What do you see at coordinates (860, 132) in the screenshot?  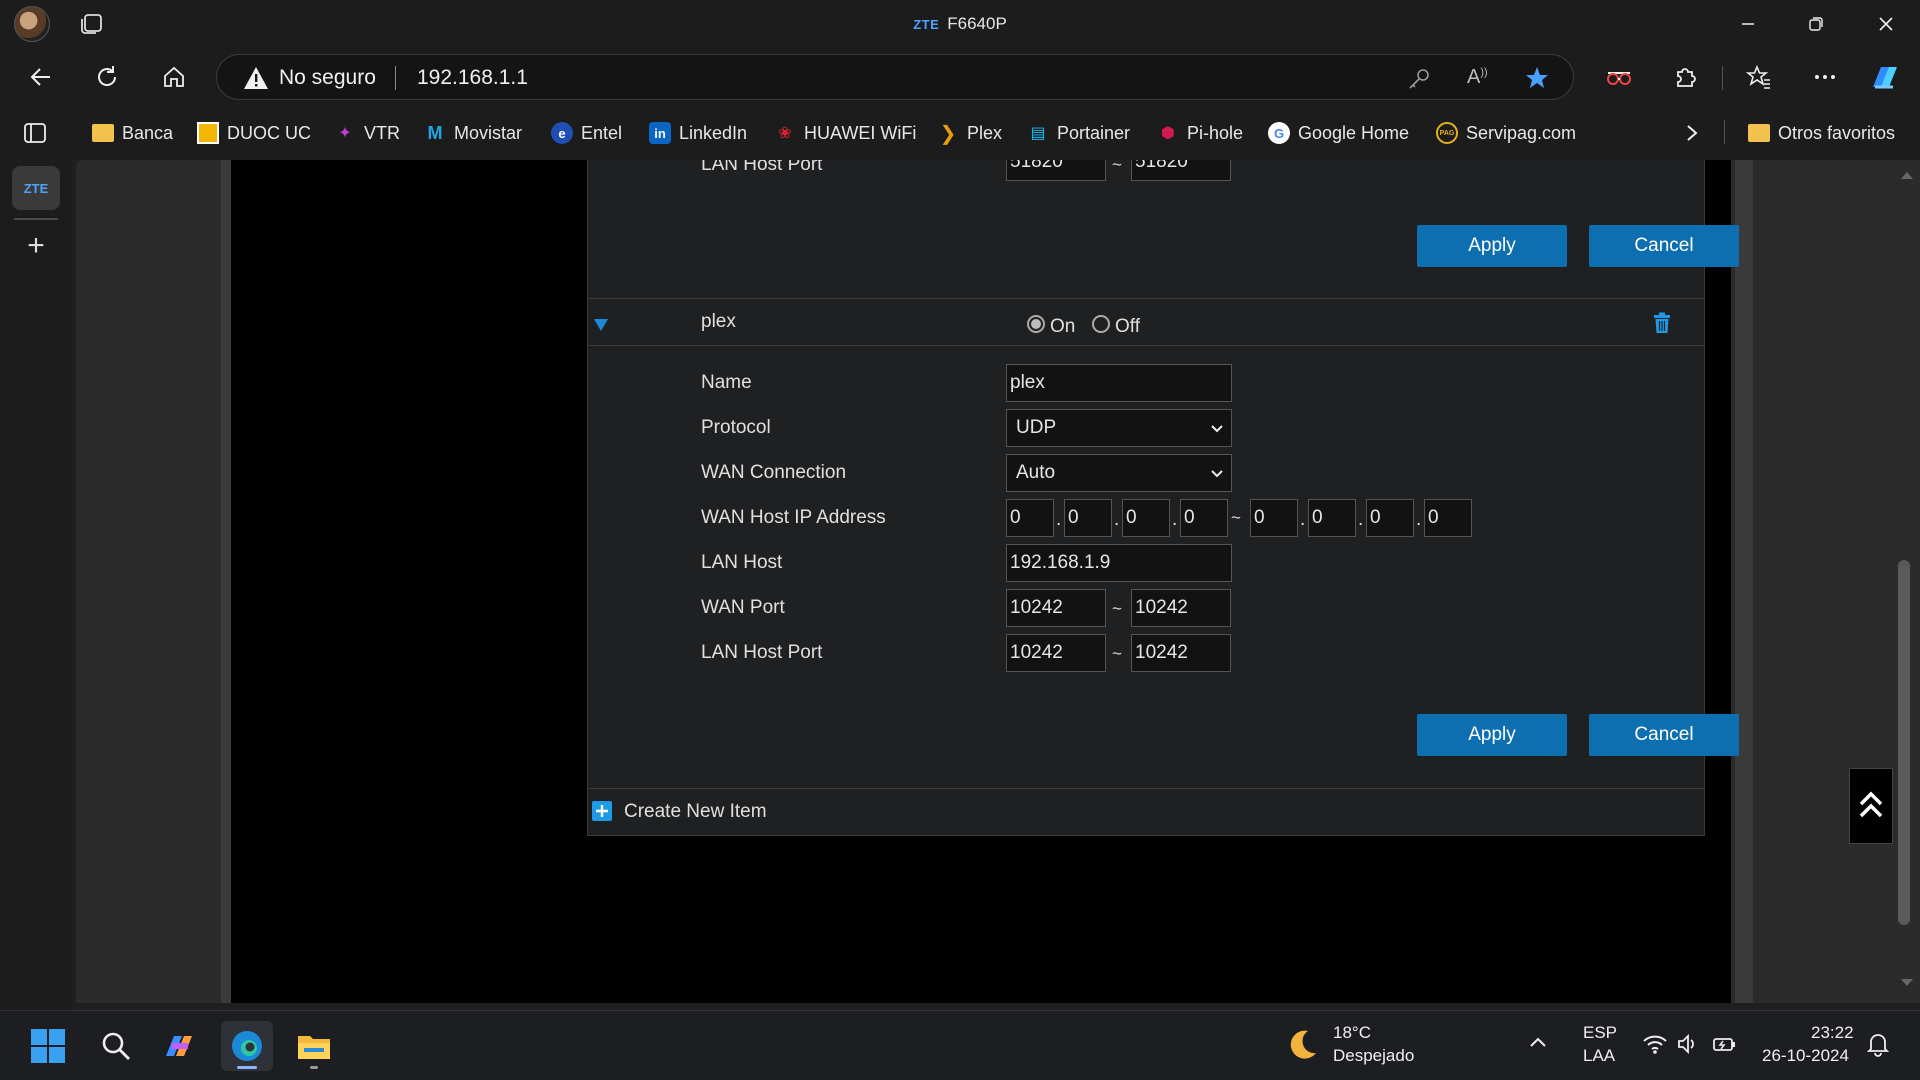 I see `favorite-label: HUAWEI WiFi` at bounding box center [860, 132].